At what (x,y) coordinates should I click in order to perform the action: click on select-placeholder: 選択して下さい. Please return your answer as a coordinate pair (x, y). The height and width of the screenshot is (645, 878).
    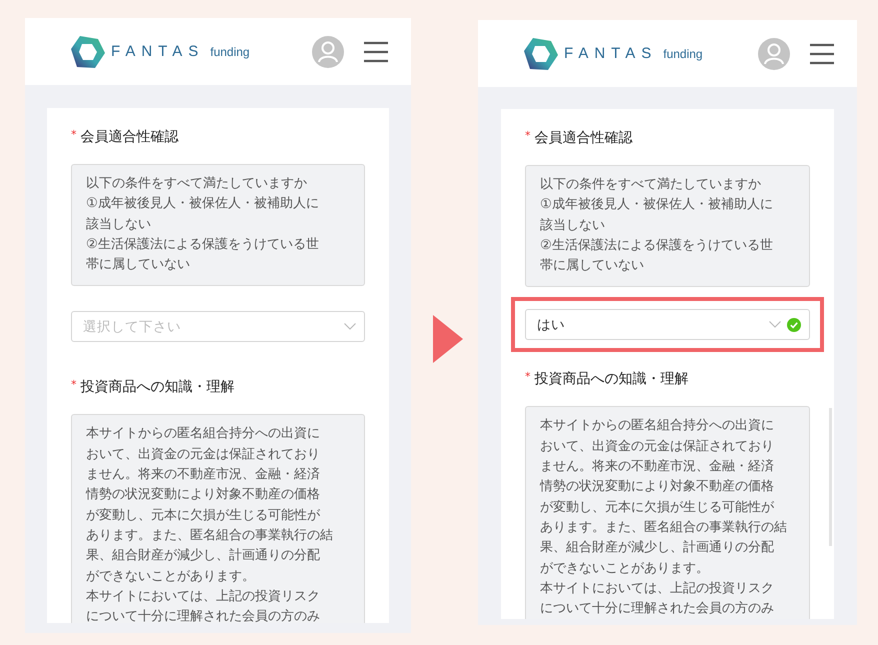
    Looking at the image, I should click on (132, 327).